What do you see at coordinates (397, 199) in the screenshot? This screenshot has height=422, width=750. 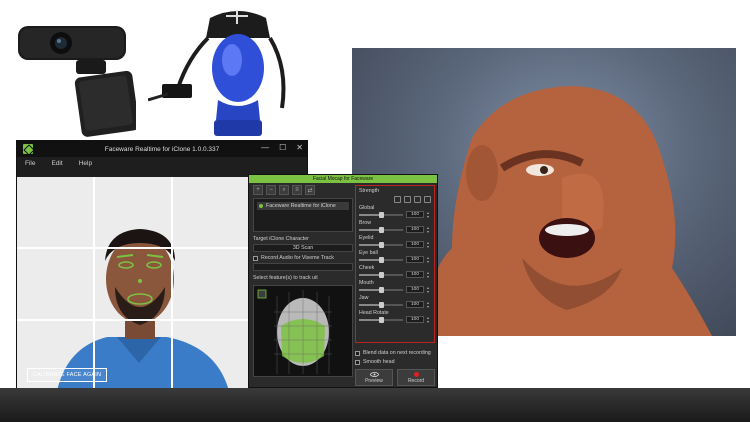 I see `reset-icon` at bounding box center [397, 199].